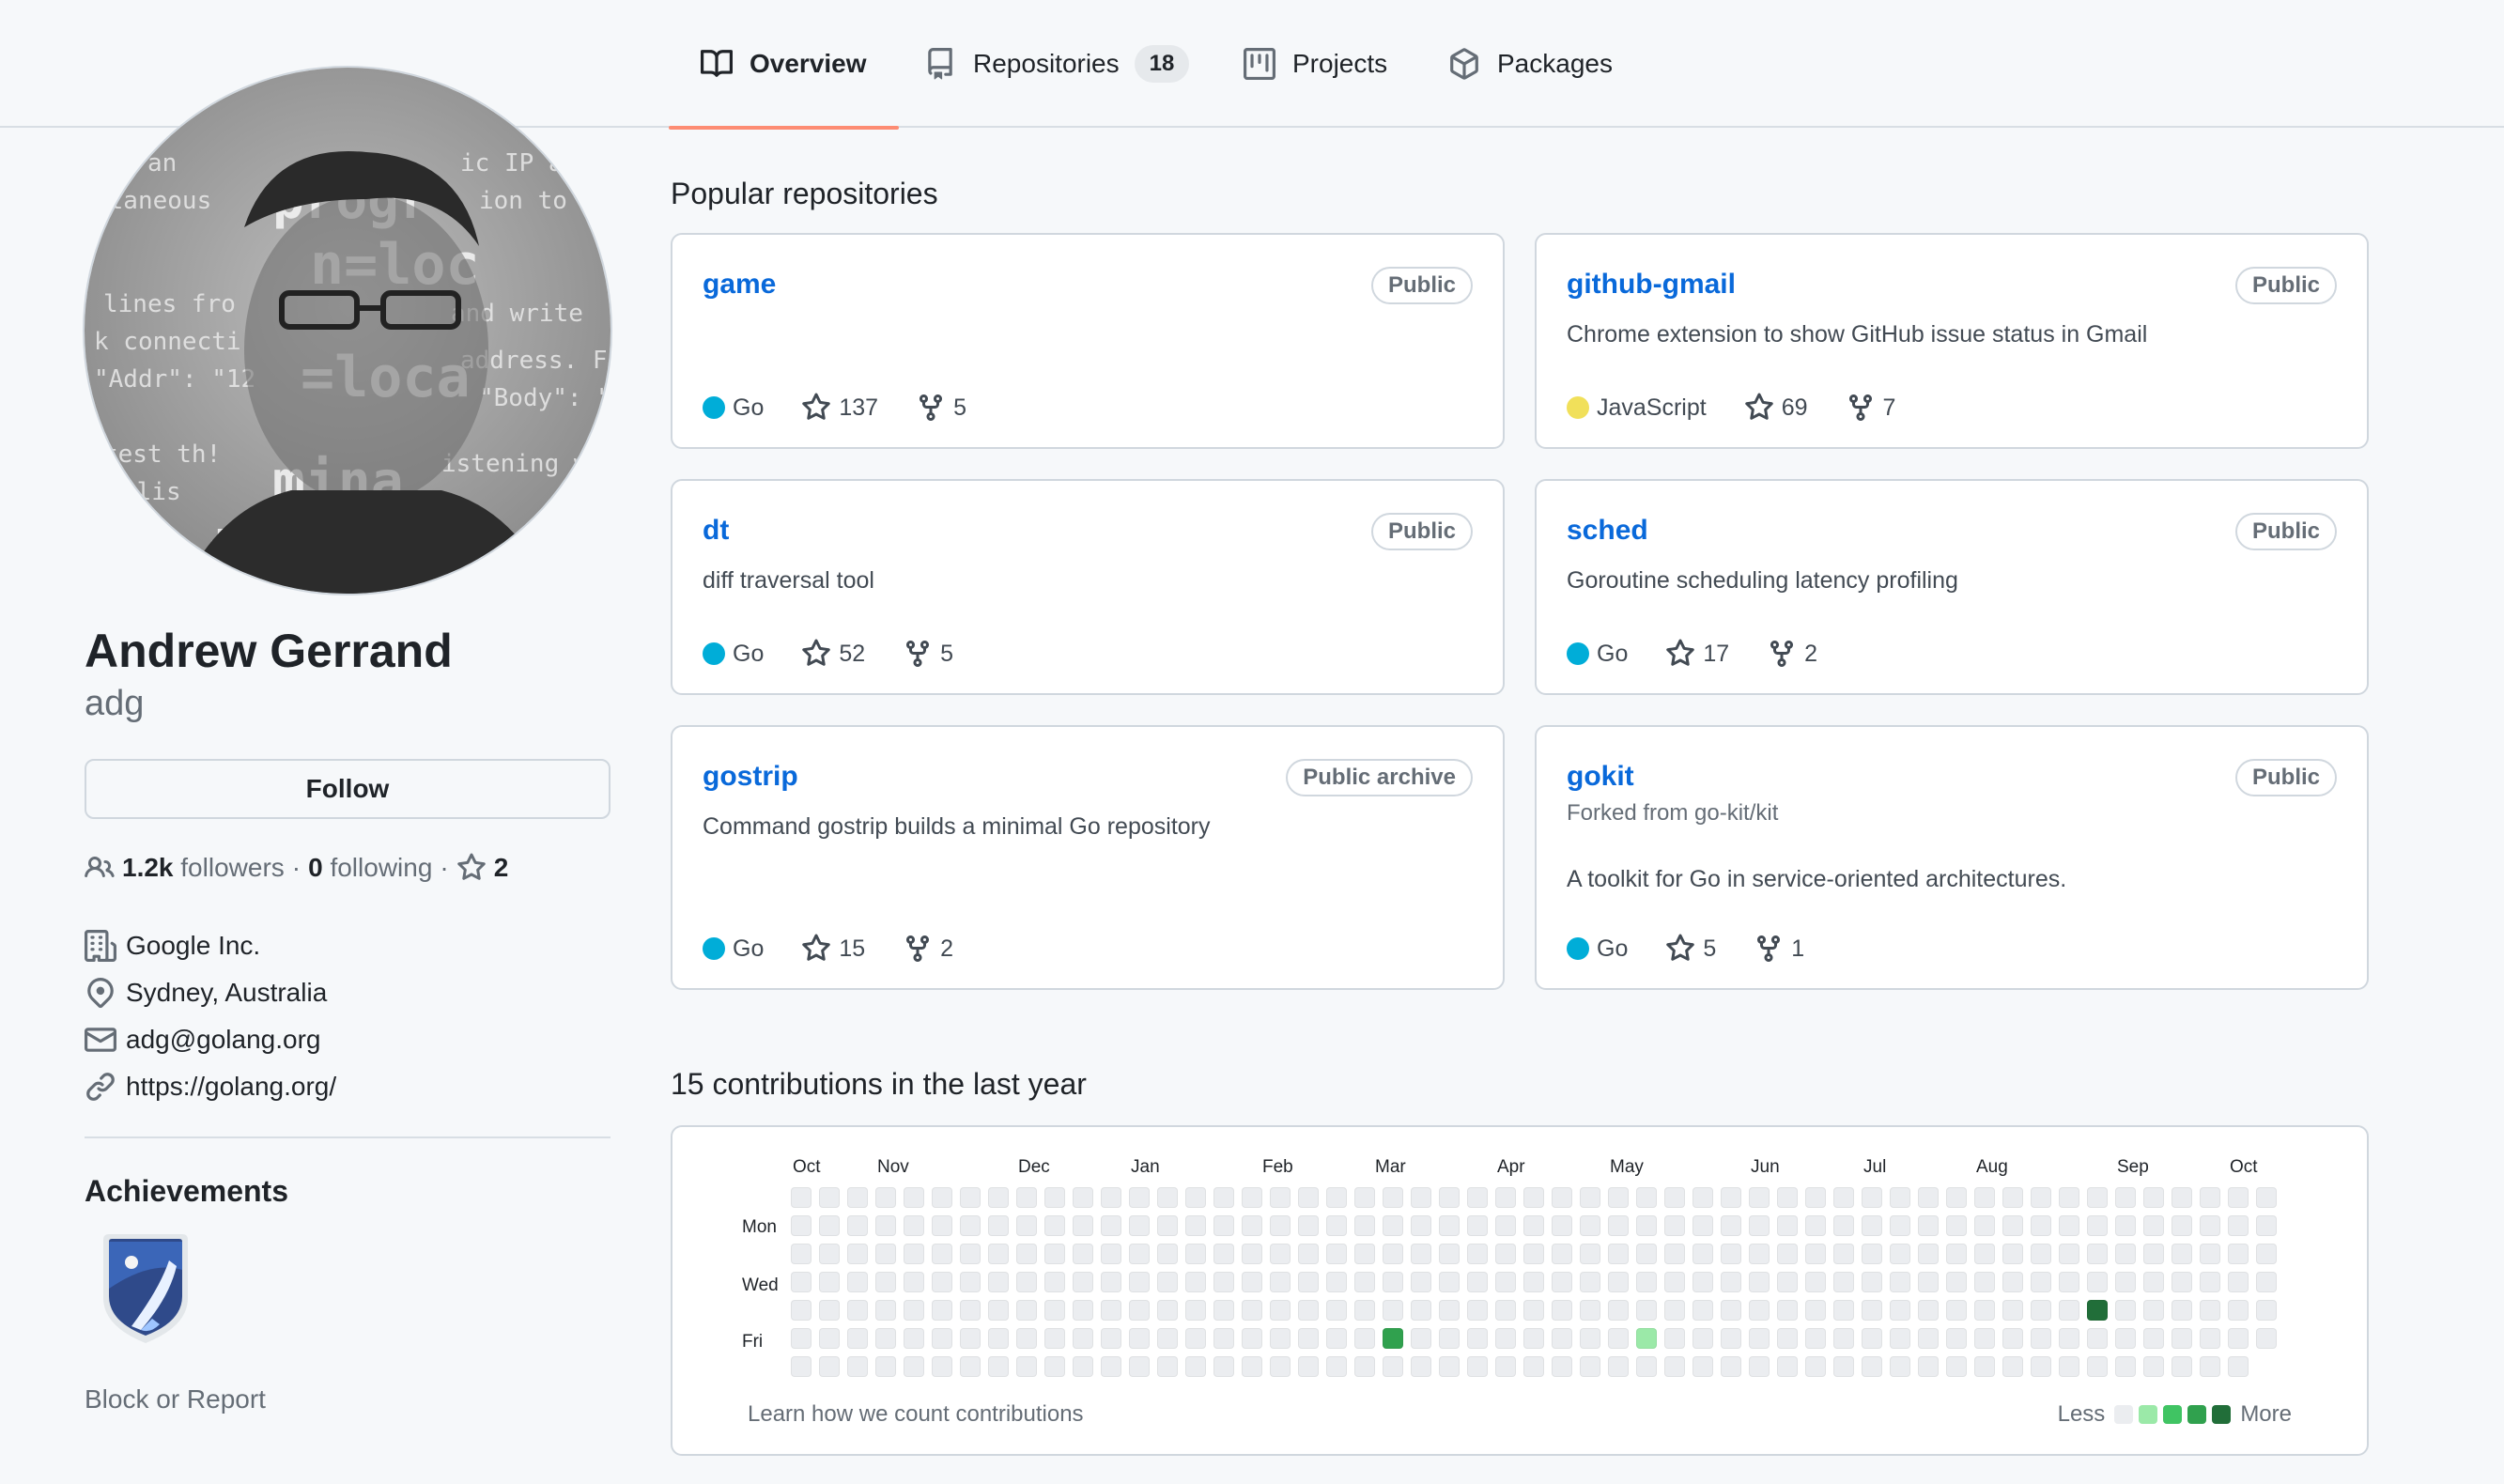 The image size is (2504, 1484). What do you see at coordinates (231, 1087) in the screenshot?
I see `website-link: https://golang.org/` at bounding box center [231, 1087].